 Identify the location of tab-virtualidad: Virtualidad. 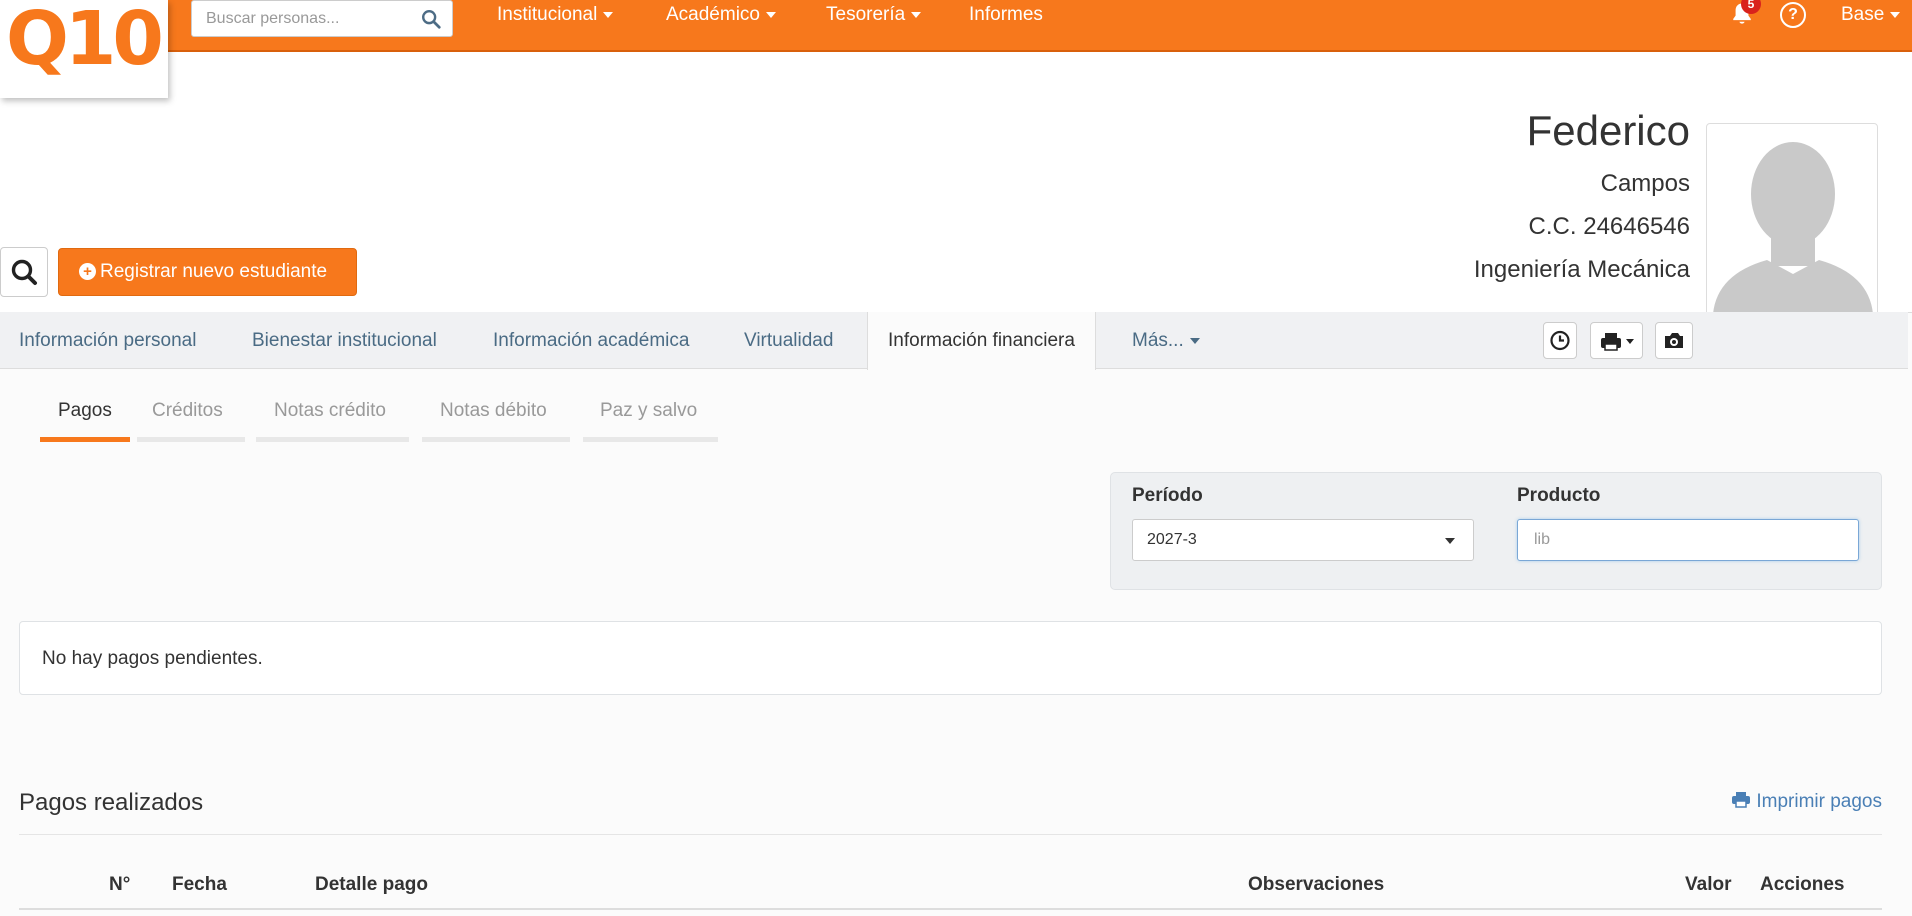
(788, 340).